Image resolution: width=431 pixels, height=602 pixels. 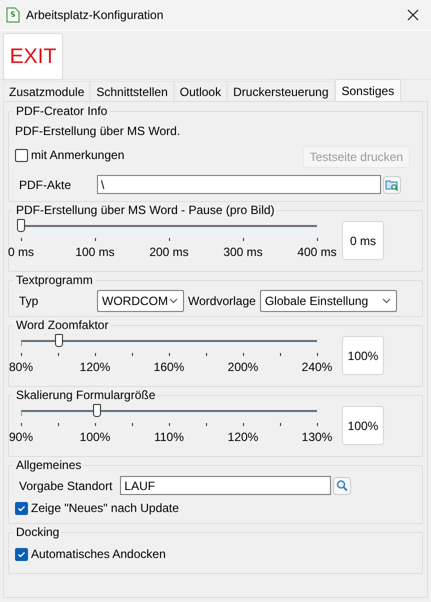 What do you see at coordinates (145, 210) in the screenshot?
I see `group-title: PDF-Erstellung über MS Word - Pause (pro Bild)` at bounding box center [145, 210].